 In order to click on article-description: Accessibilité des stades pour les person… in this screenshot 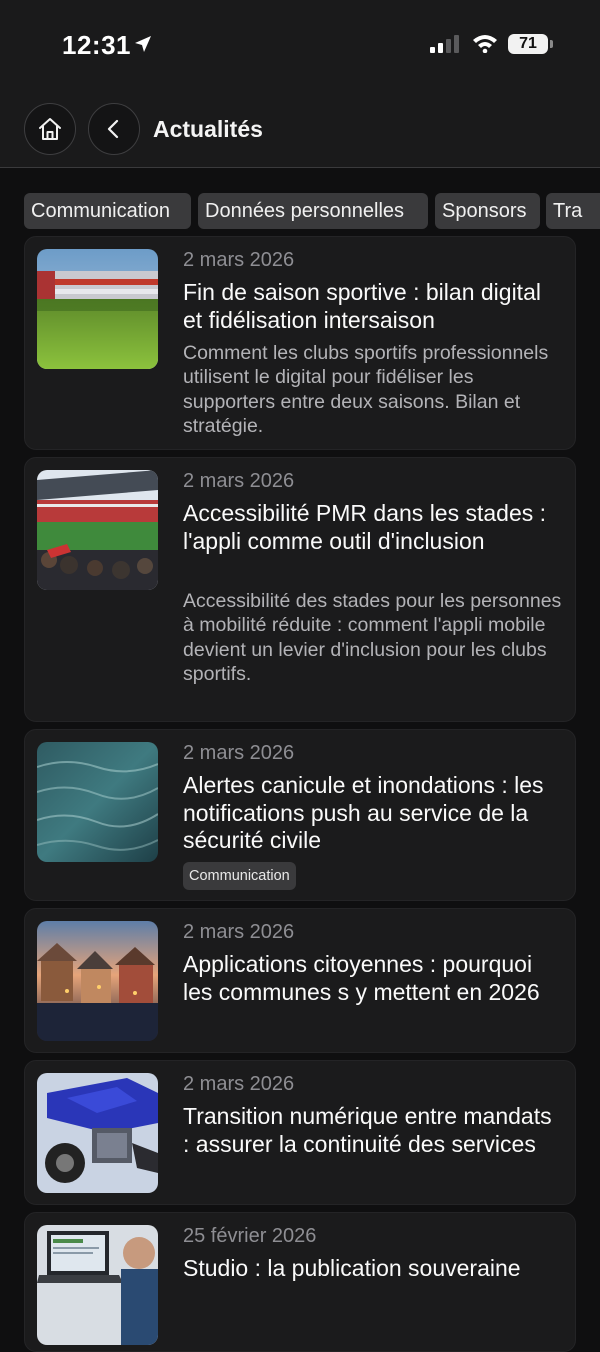, I will do `click(372, 638)`.